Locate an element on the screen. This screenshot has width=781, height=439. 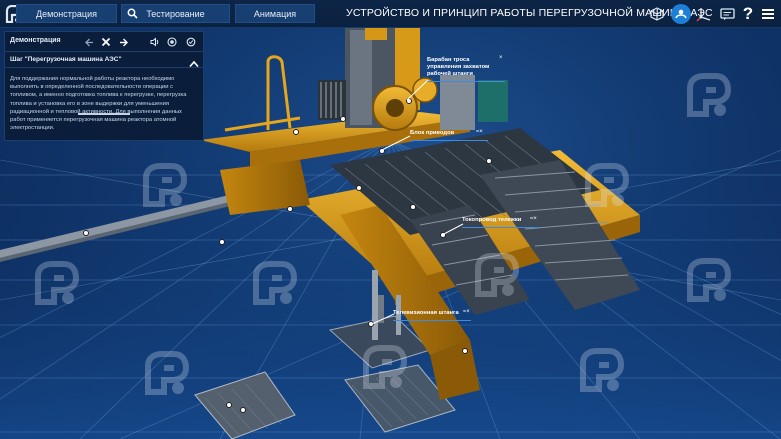
callout-trolley-conductor-label: Токопровод тележки is located at coordinates (492, 220).